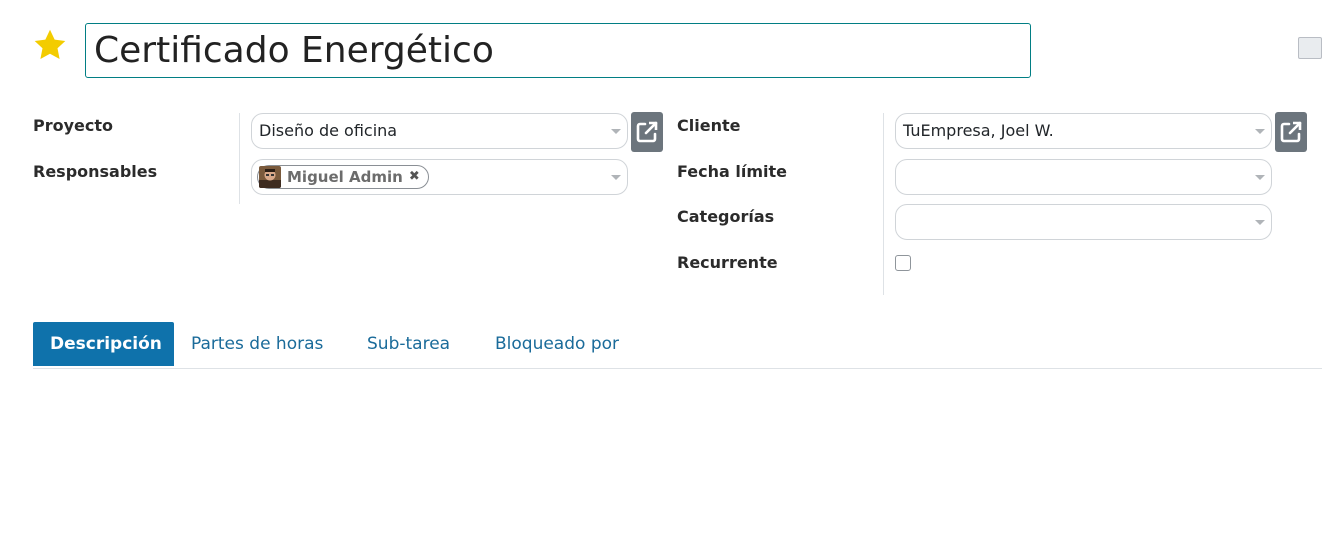 The image size is (1332, 534). Describe the element at coordinates (883, 204) in the screenshot. I see `right-group-separator` at that location.